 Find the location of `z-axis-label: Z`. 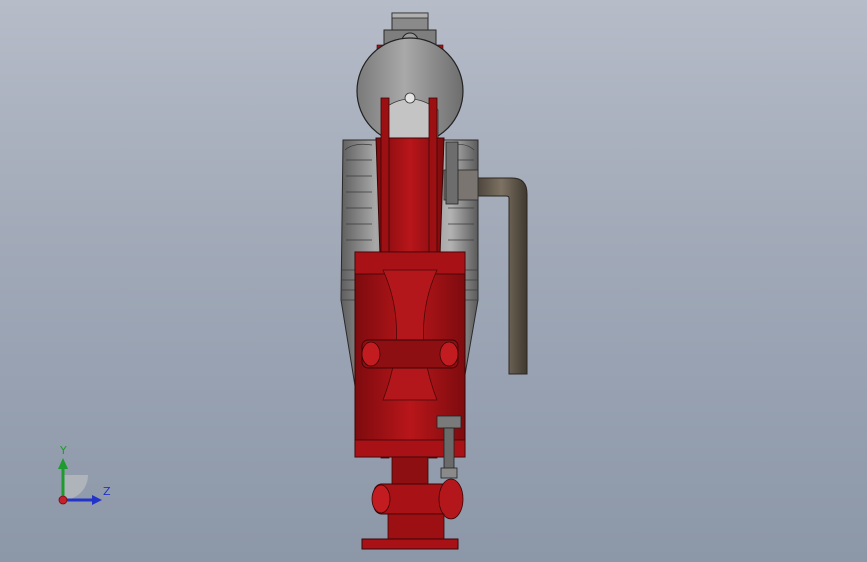

z-axis-label: Z is located at coordinates (107, 491).